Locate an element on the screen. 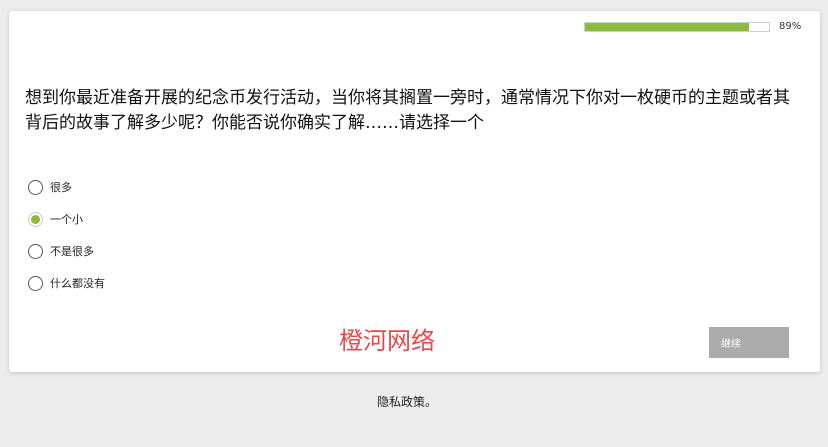 This screenshot has width=828, height=447. option-label: 不是很多 is located at coordinates (72, 251).